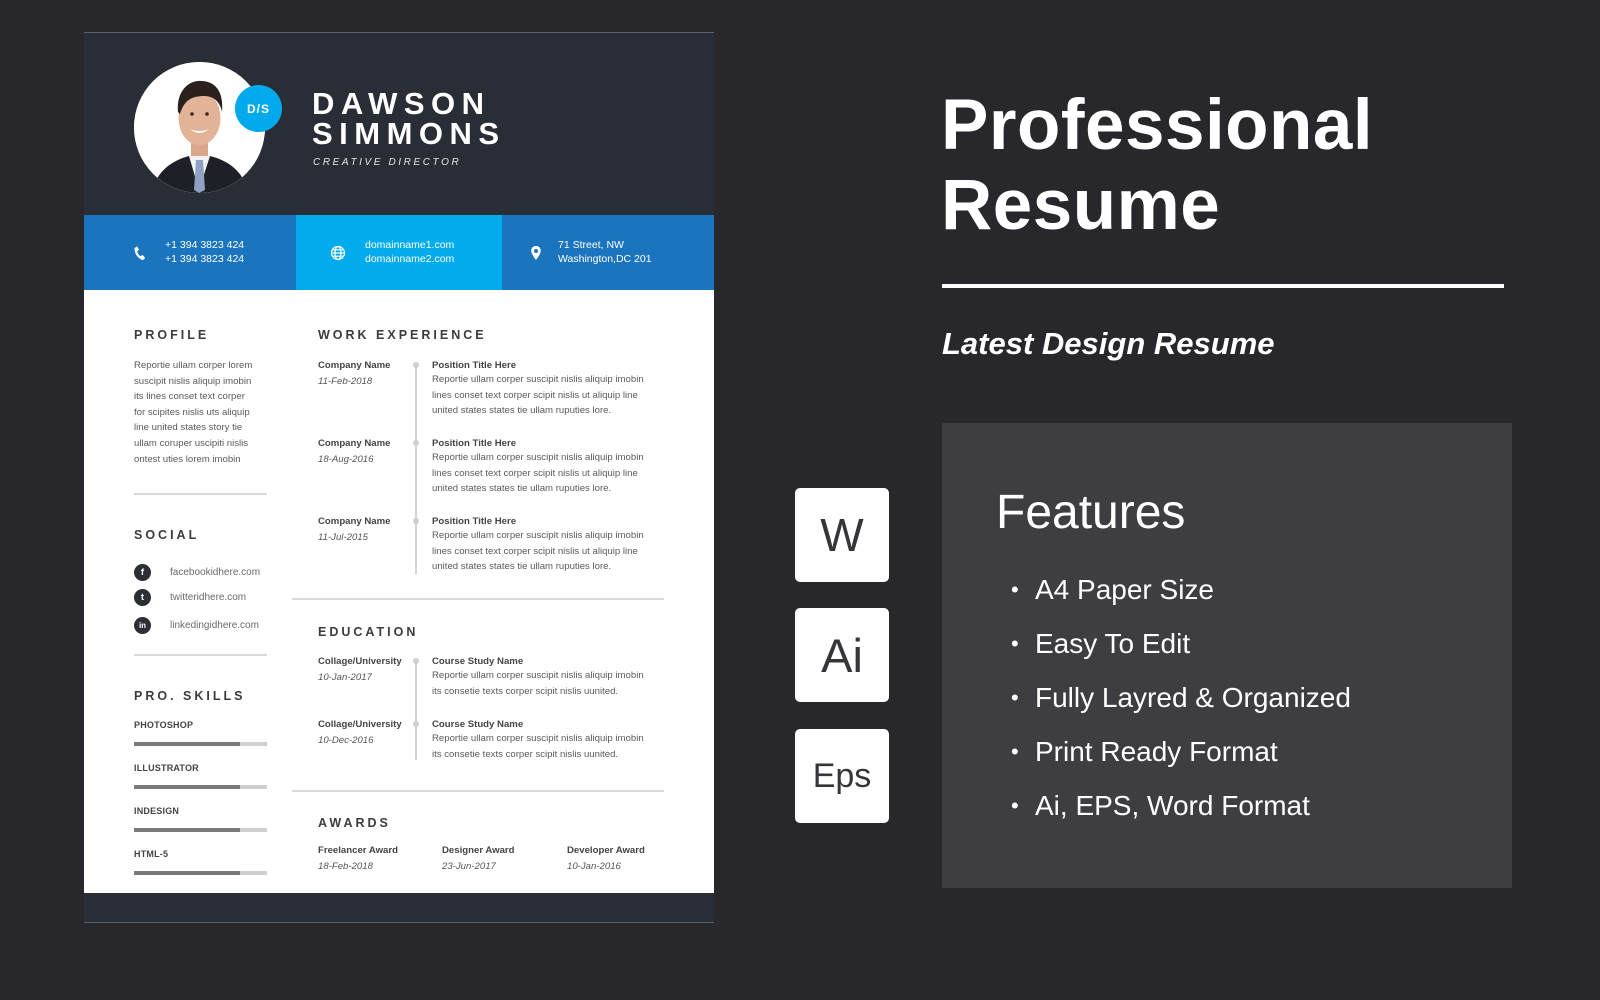 The height and width of the screenshot is (1000, 1600). Describe the element at coordinates (1157, 125) in the screenshot. I see `promo-title-line-1: Professional` at that location.